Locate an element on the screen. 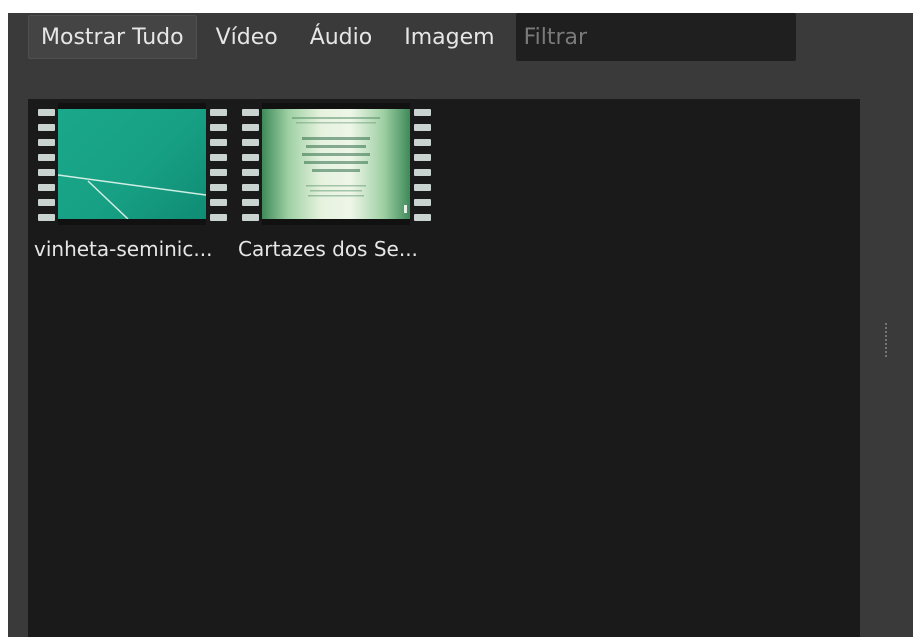  poster-frame is located at coordinates (336, 164).